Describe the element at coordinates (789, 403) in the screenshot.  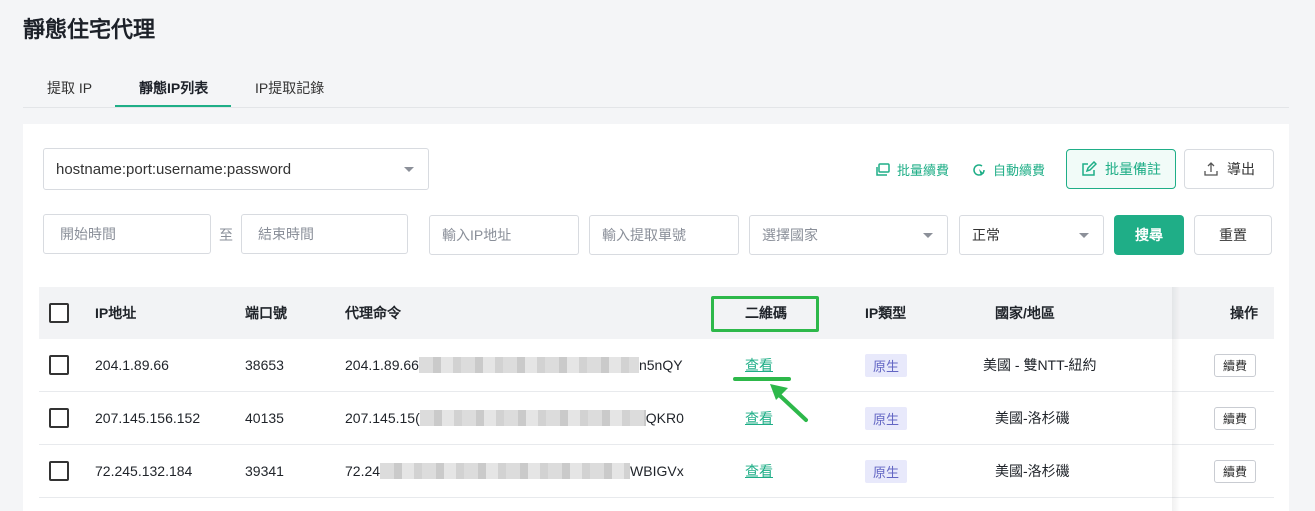
I see `pointer-arrow-icon` at that location.